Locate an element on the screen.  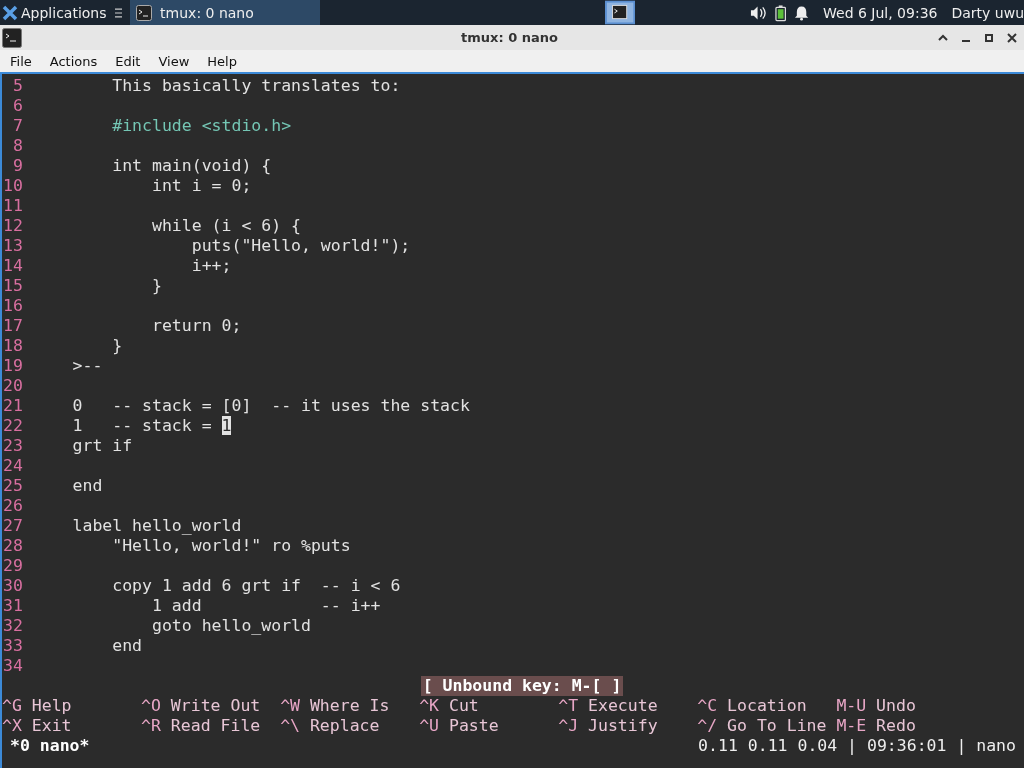
line-number: 24 is located at coordinates (13, 466).